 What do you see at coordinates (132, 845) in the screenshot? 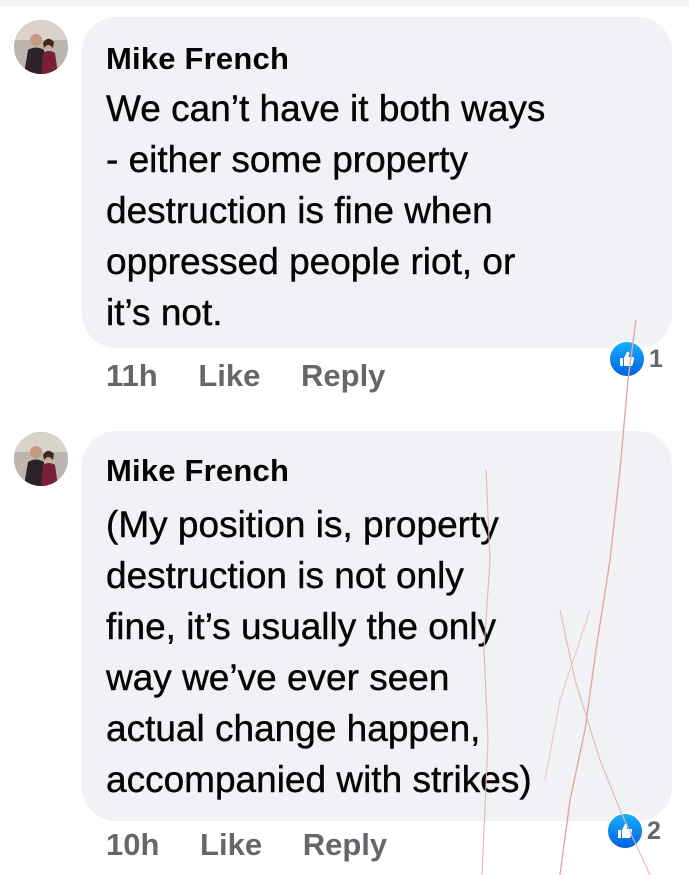
I see `comment-timestamp: 10h` at bounding box center [132, 845].